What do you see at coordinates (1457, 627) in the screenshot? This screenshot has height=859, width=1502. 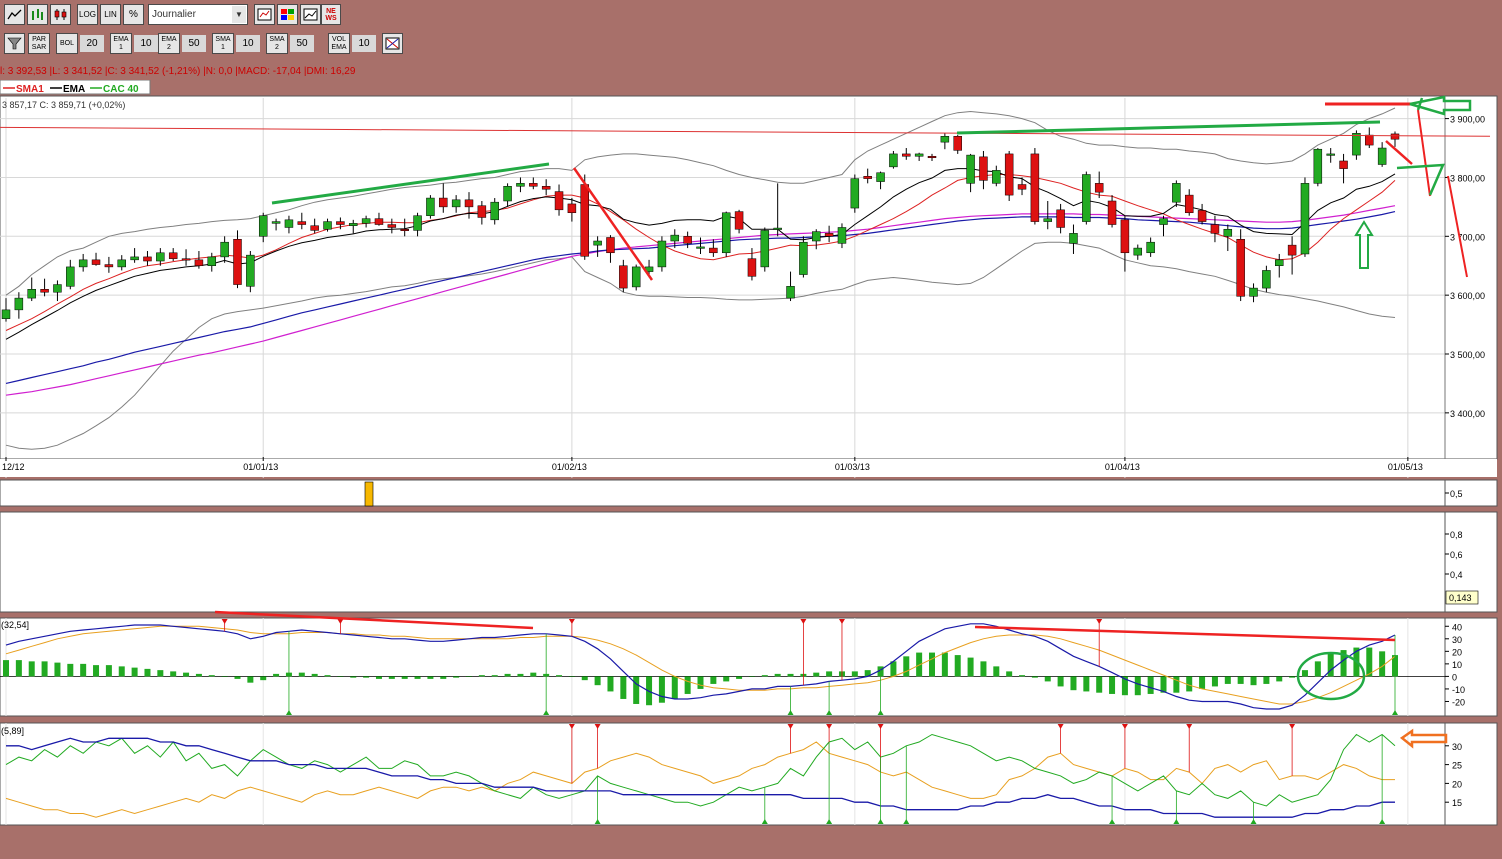 I see `macd-tick-label: 40` at bounding box center [1457, 627].